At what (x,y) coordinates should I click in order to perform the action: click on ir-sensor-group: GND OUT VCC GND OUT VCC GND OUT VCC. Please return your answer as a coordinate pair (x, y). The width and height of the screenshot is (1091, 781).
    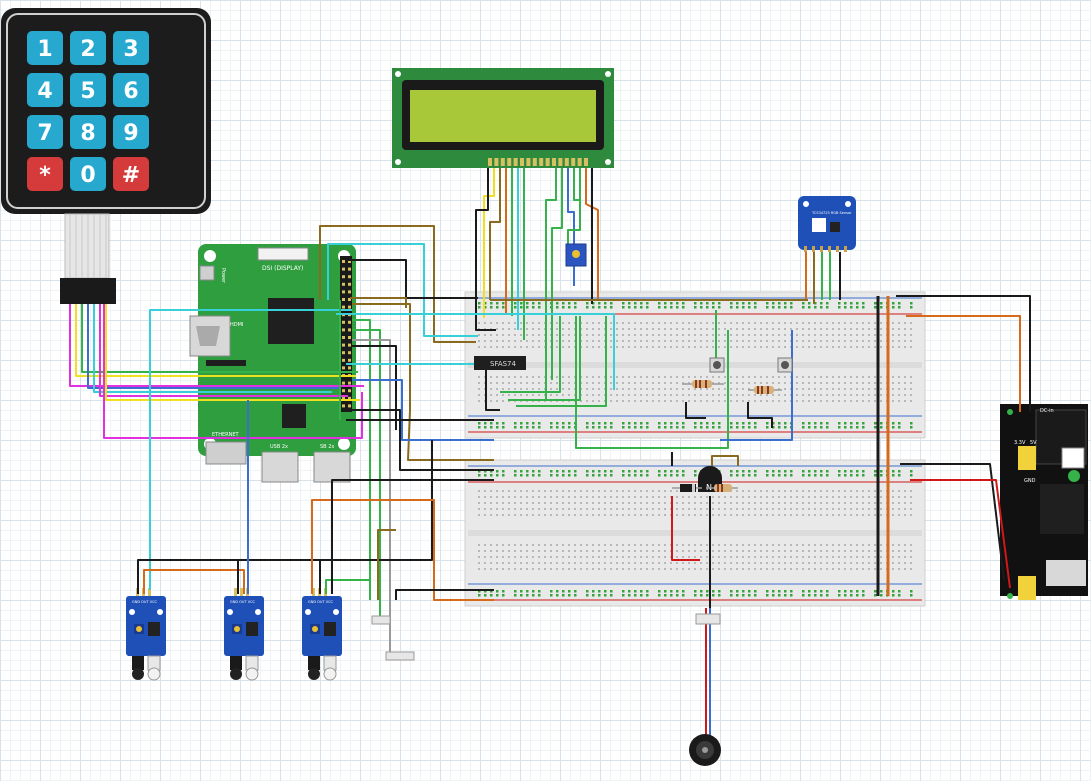
    Looking at the image, I should click on (234, 634).